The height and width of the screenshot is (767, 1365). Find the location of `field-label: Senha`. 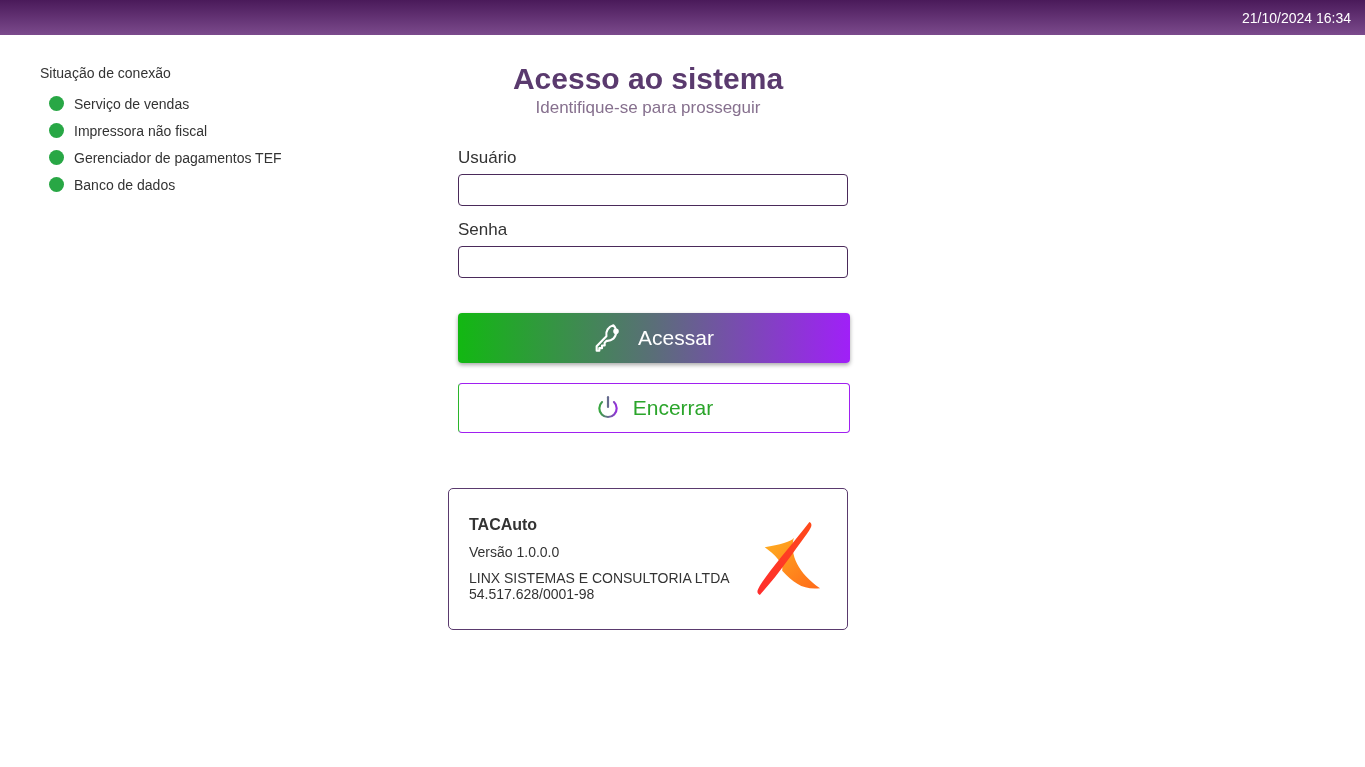

field-label: Senha is located at coordinates (483, 230).